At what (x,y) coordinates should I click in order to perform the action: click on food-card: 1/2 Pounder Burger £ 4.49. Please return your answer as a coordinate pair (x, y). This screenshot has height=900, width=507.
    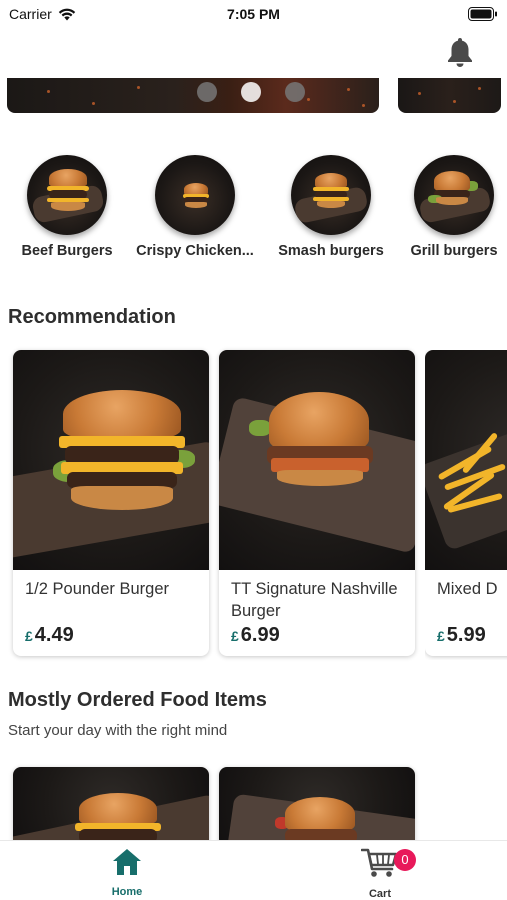
    Looking at the image, I should click on (111, 503).